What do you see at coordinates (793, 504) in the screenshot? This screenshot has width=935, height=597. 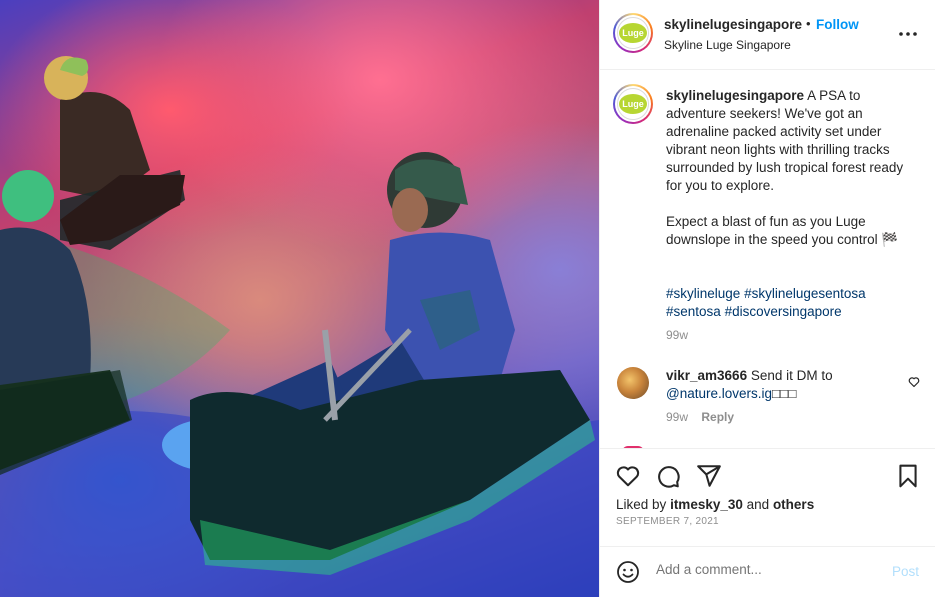 I see `liked-others: others` at bounding box center [793, 504].